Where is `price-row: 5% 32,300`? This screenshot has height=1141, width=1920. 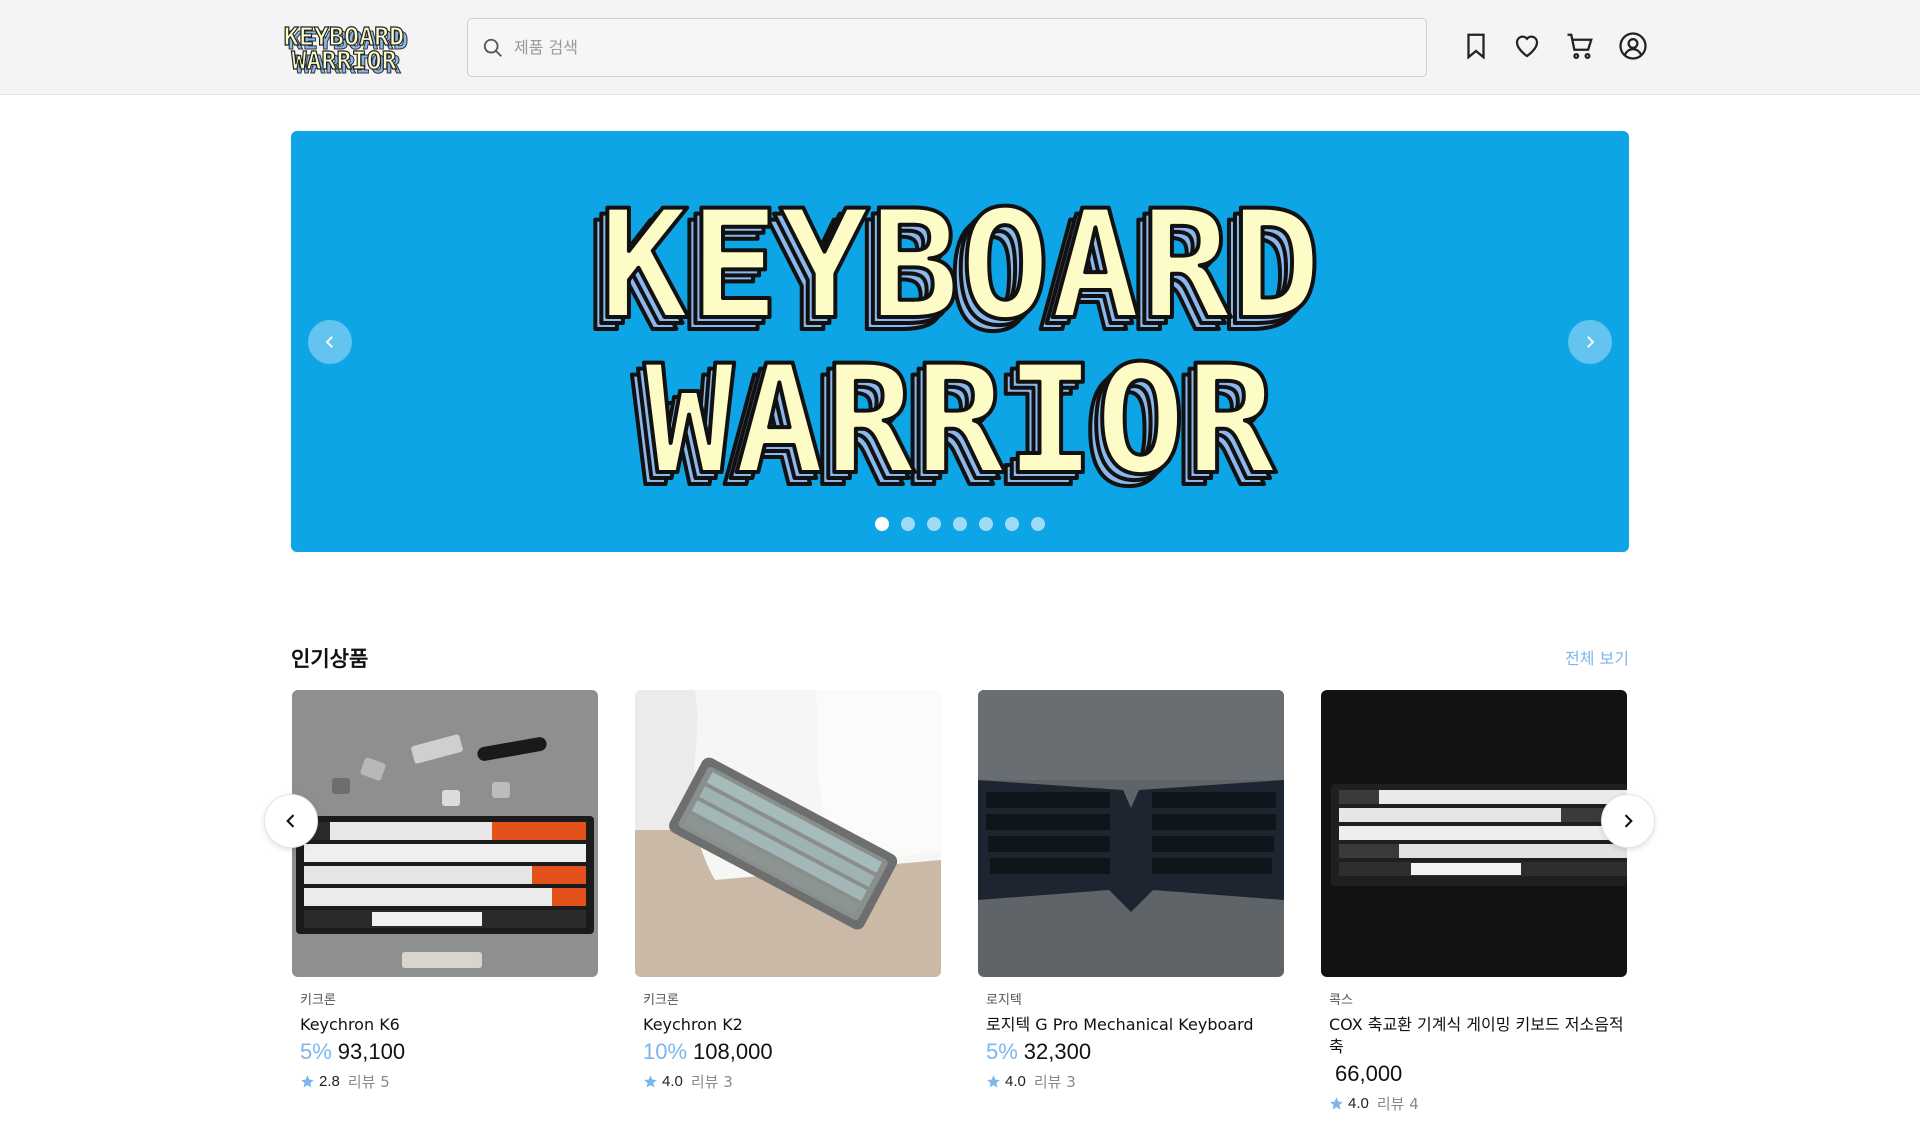 price-row: 5% 32,300 is located at coordinates (1135, 1052).